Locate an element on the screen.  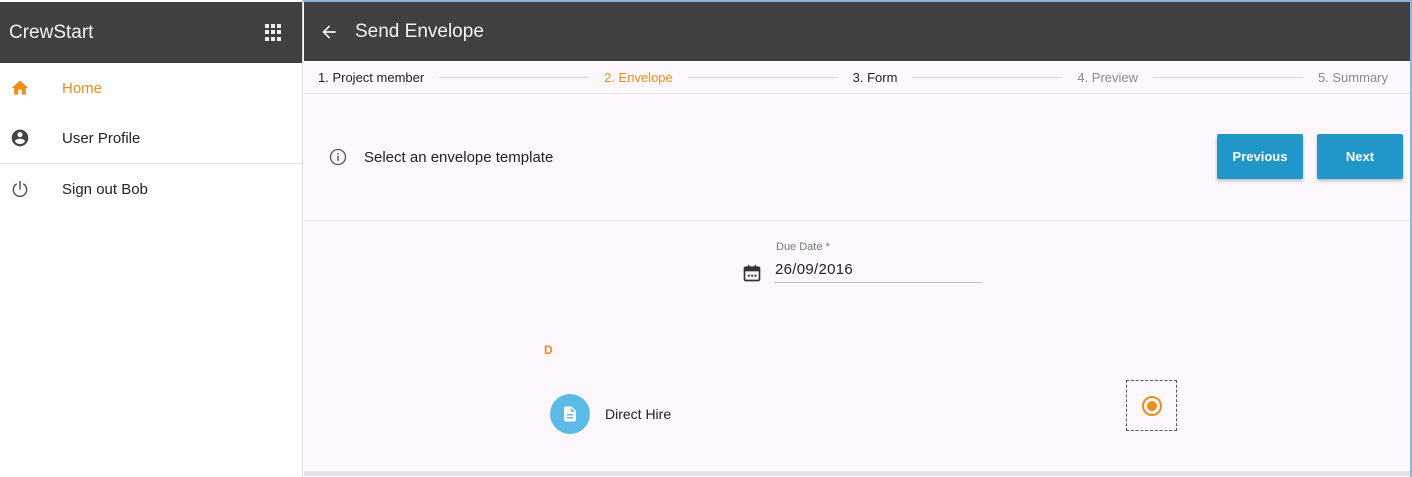
home-icon is located at coordinates (20, 88).